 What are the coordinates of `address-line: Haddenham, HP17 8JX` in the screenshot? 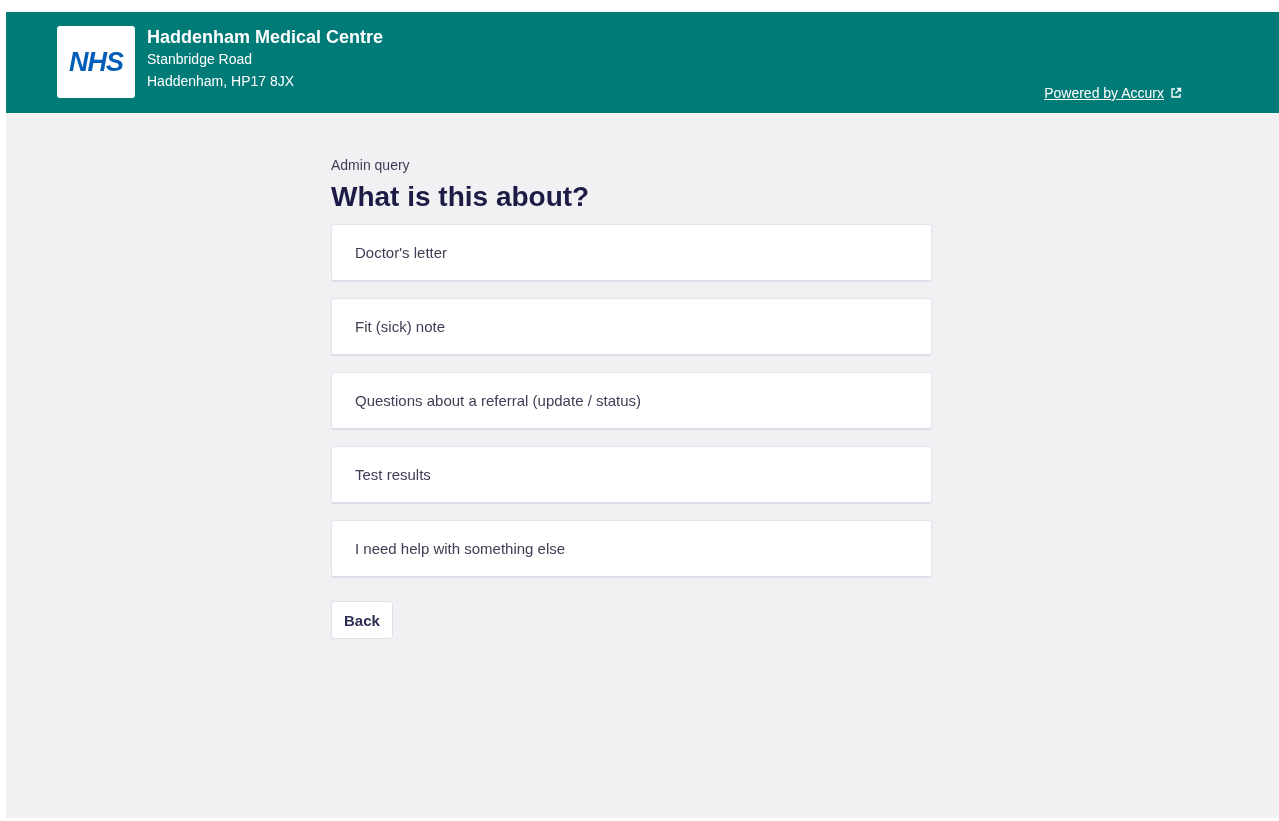 It's located at (221, 81).